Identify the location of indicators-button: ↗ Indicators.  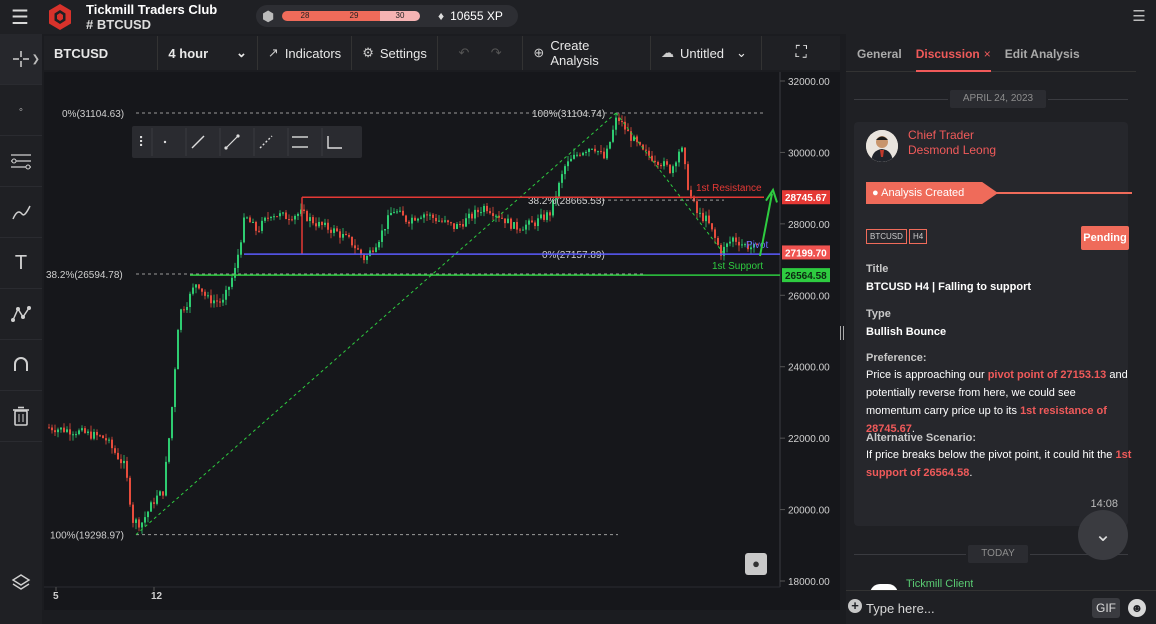
(305, 53).